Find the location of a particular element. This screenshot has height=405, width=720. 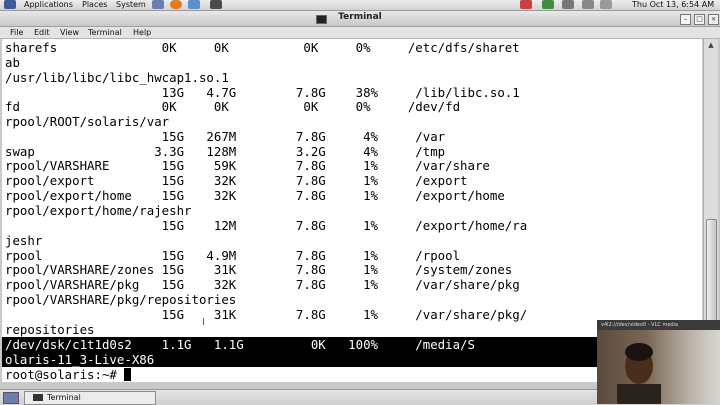

network-icon is located at coordinates (548, 4).